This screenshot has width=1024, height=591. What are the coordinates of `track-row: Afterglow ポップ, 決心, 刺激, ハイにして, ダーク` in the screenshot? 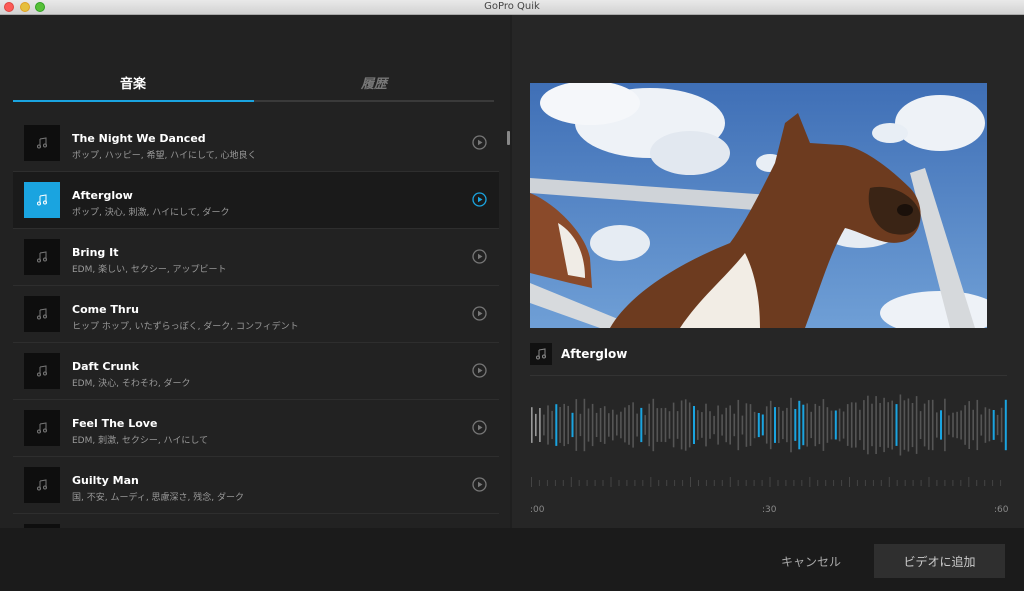 It's located at (256, 200).